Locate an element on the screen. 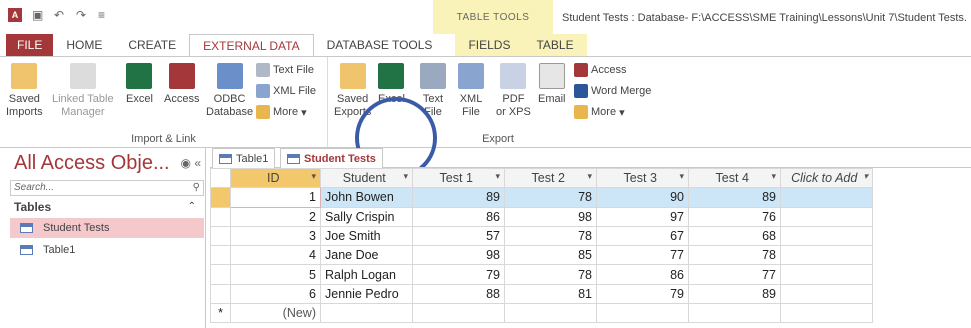 This screenshot has height=328, width=971. cell-test2 is located at coordinates (550, 313).